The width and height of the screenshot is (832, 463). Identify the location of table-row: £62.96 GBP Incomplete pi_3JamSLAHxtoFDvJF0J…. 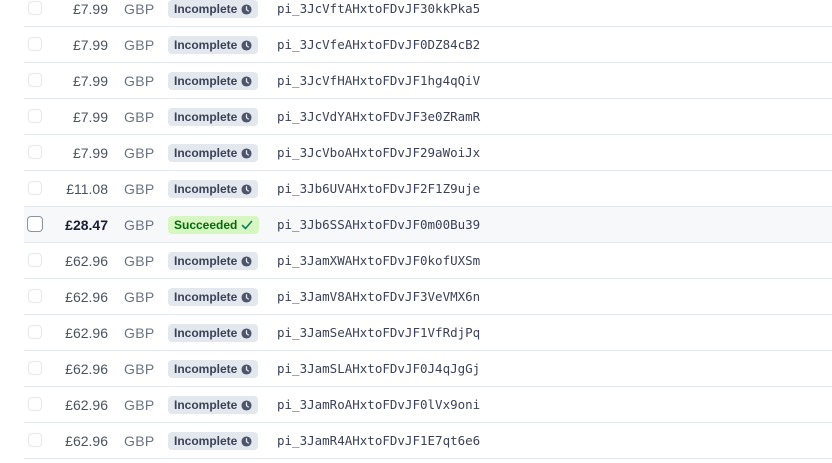
(428, 369).